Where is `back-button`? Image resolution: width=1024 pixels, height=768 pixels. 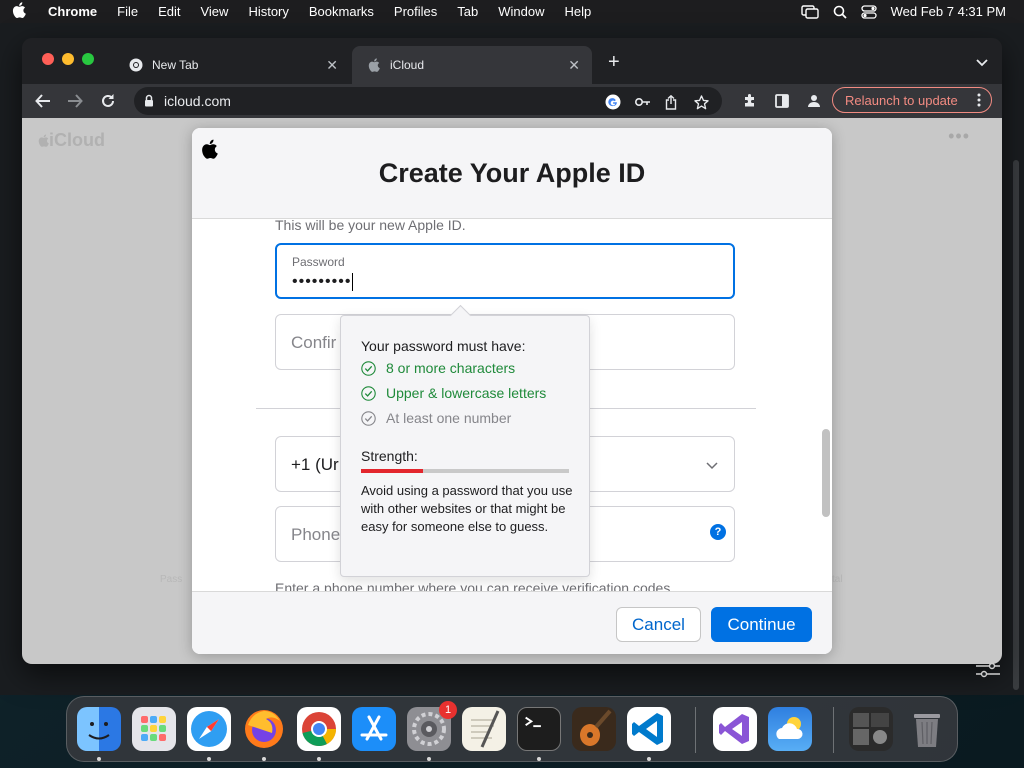
back-button is located at coordinates (43, 101).